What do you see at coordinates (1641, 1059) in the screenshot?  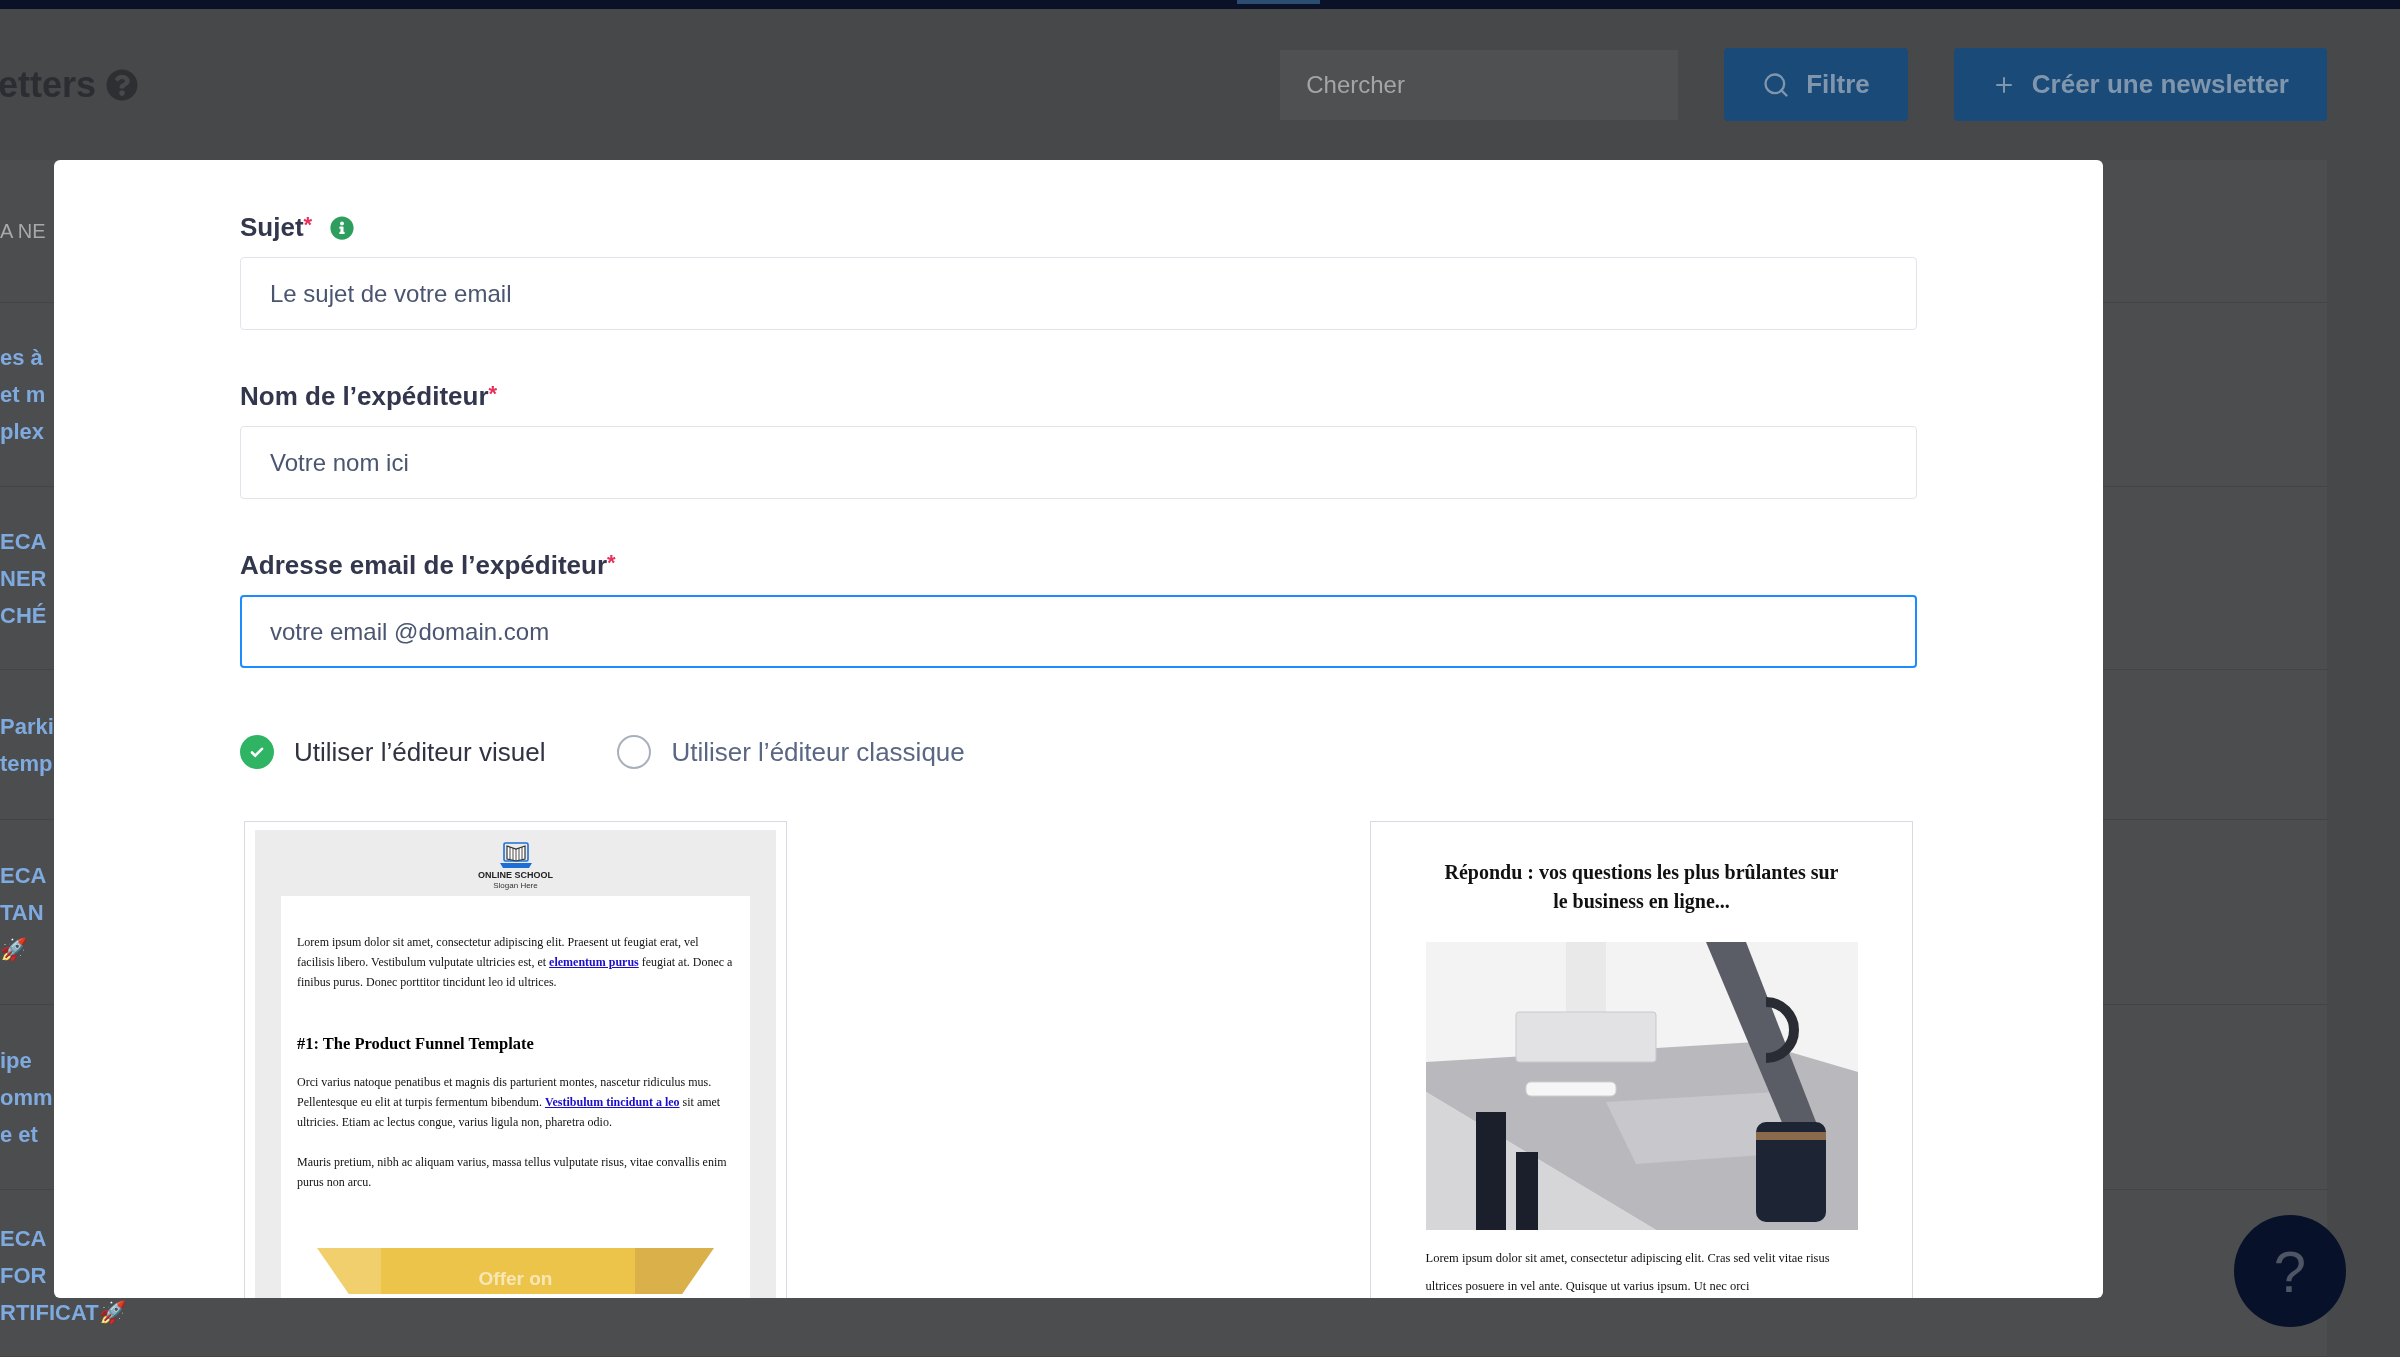 I see `template-card` at bounding box center [1641, 1059].